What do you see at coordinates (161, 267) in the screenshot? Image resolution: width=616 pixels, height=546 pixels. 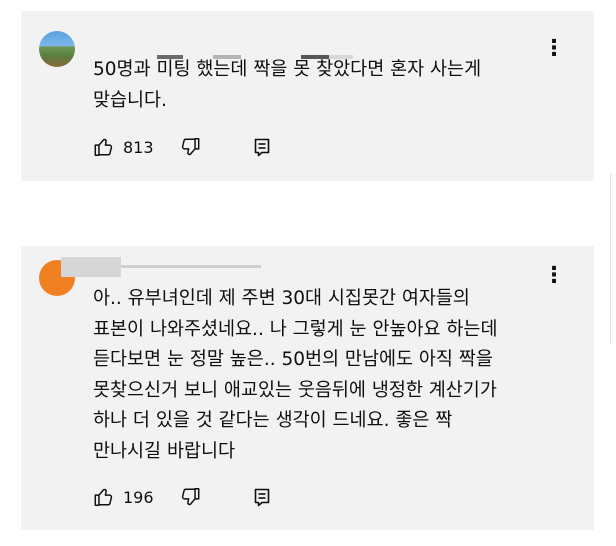 I see `comment-author-meta` at bounding box center [161, 267].